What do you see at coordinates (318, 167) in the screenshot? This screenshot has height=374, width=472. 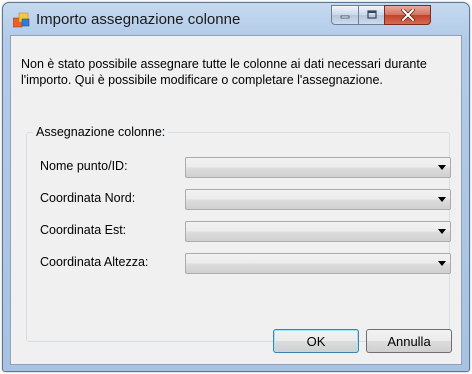 I see `point-name-dropdown` at bounding box center [318, 167].